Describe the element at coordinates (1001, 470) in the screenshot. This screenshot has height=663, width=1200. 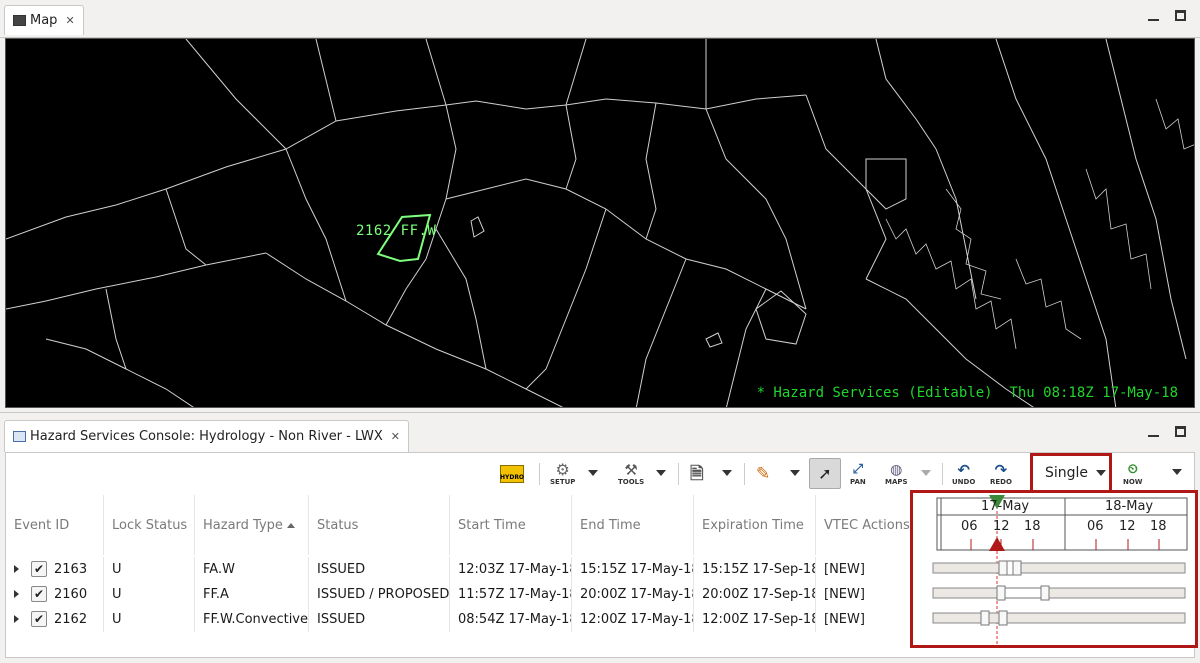
I see `redo-icon: ↷` at that location.